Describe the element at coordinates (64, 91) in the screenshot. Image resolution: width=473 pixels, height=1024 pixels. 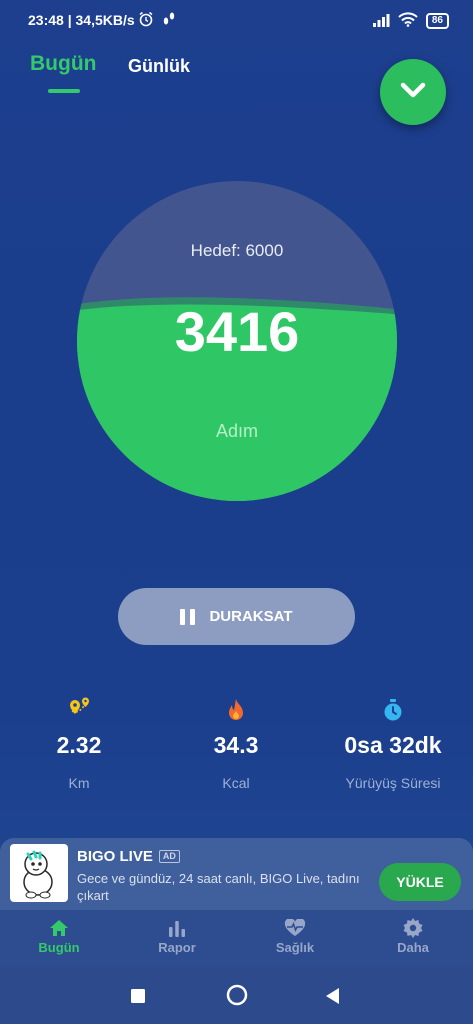
I see `tab-today-indicator` at that location.